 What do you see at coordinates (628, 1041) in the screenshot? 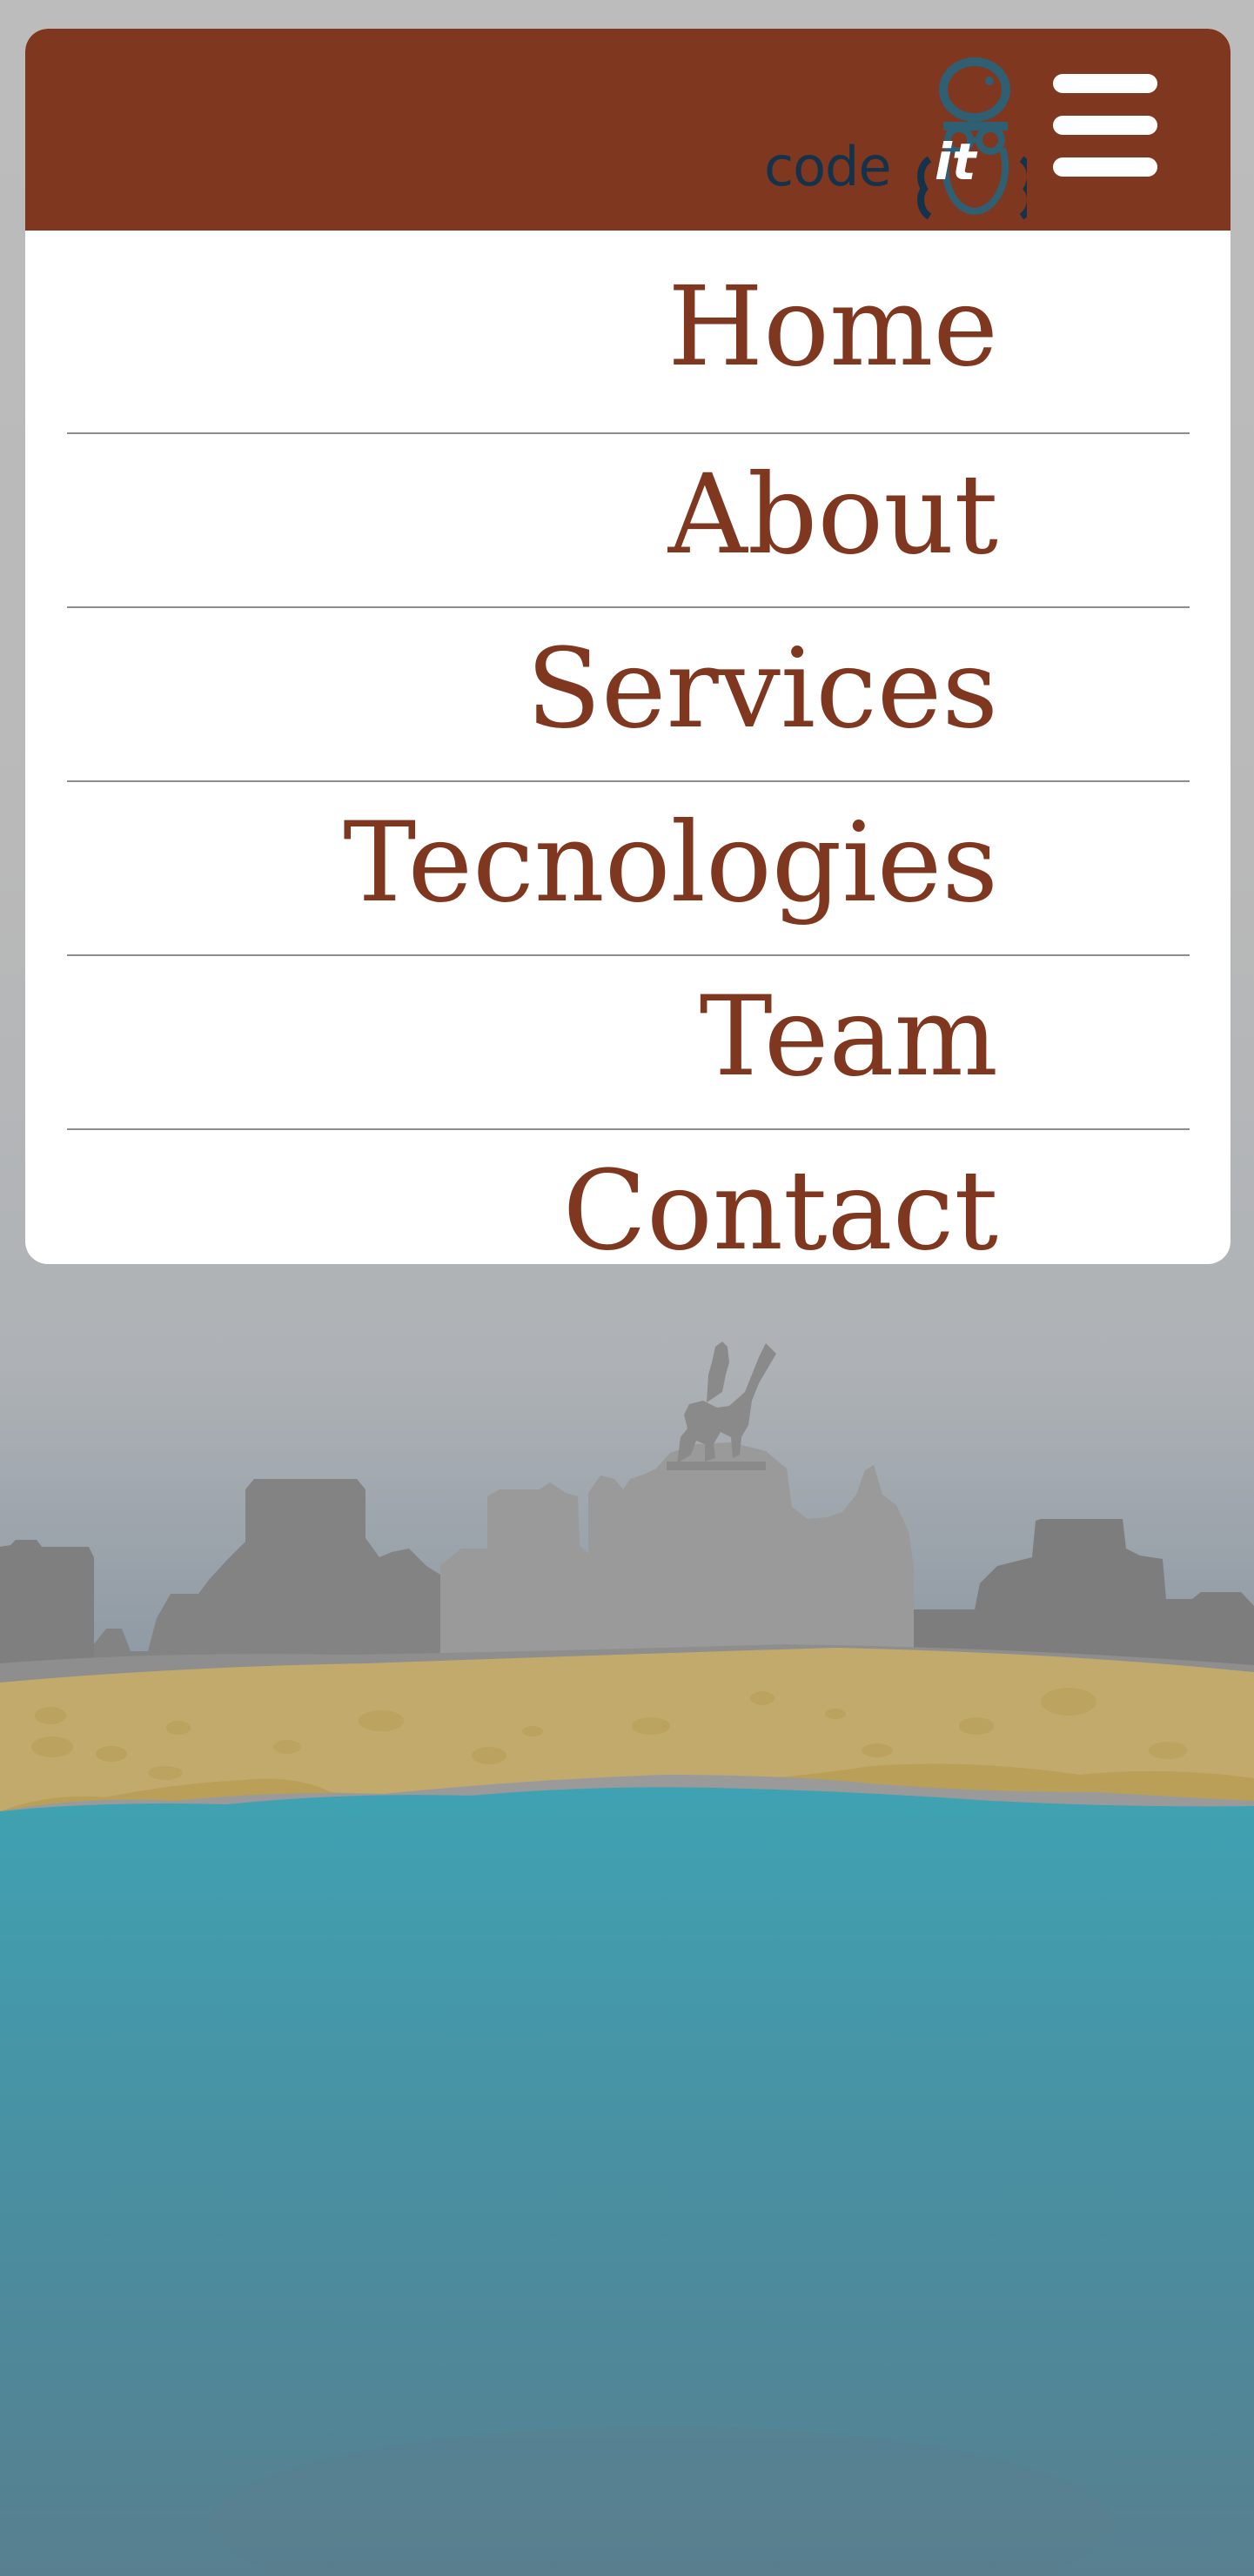
I see `nav-item-team: Team` at bounding box center [628, 1041].